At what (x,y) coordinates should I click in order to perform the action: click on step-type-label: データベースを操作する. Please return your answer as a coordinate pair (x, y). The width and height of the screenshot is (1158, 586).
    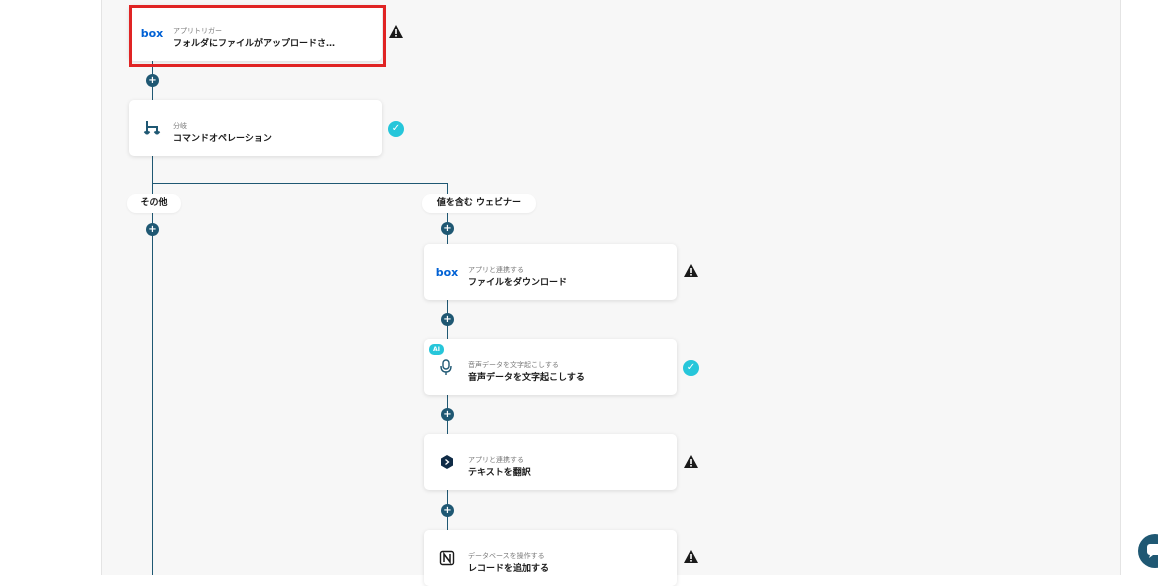
    Looking at the image, I should click on (506, 556).